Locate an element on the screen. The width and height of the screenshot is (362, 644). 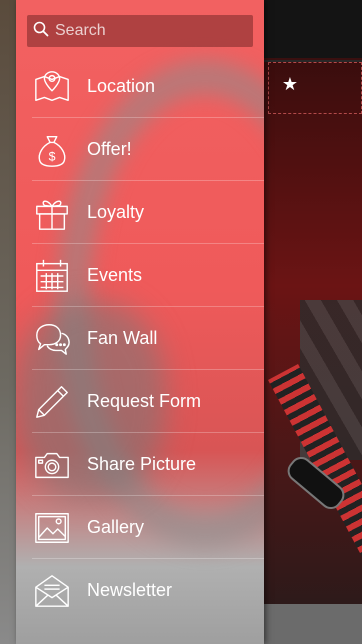
menu-item-label: Offer! is located at coordinates (109, 149).